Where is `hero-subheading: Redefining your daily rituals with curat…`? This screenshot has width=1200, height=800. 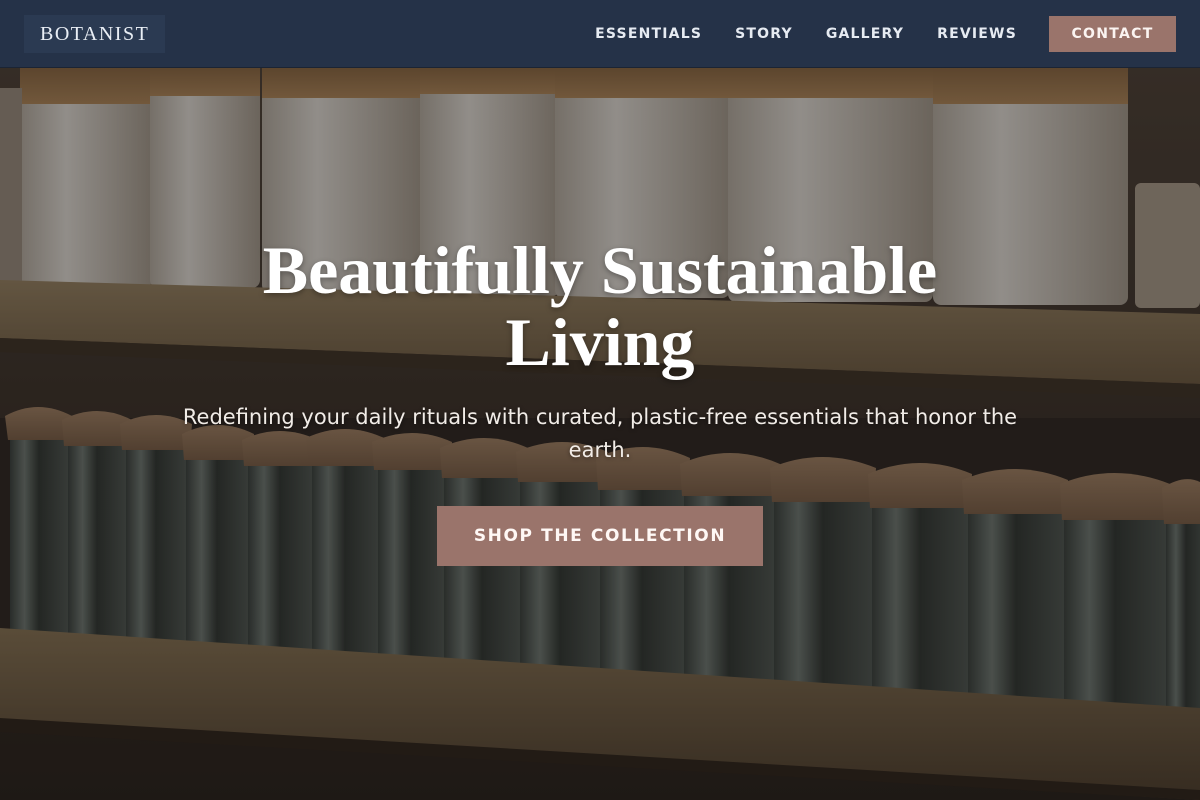 hero-subheading: Redefining your daily rituals with curat… is located at coordinates (600, 433).